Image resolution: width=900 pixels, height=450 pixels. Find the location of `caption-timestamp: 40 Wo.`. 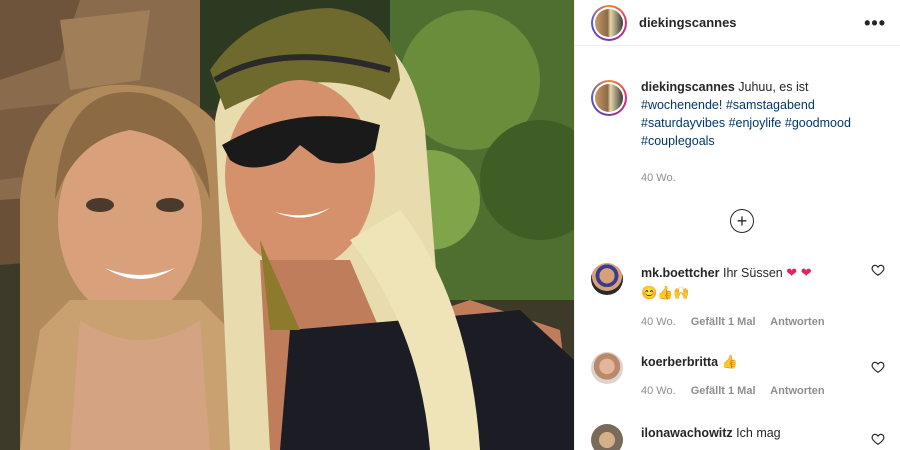

caption-timestamp: 40 Wo. is located at coordinates (658, 178).